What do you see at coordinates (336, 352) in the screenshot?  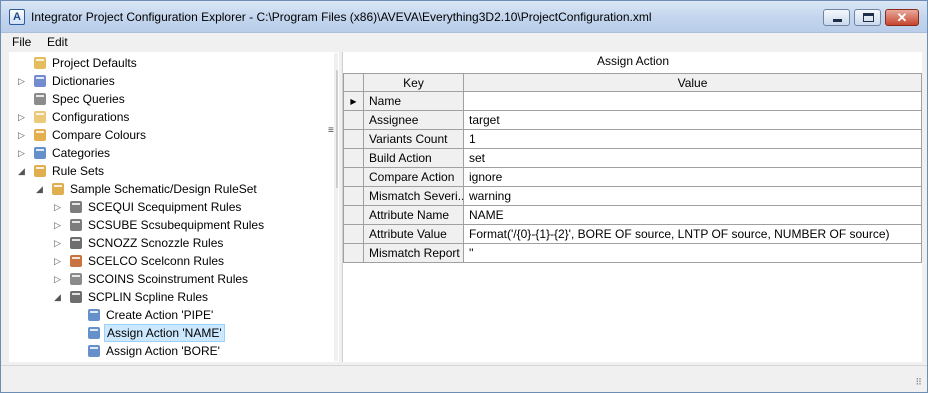 I see `scroll-down-arrow-icon: ▼` at bounding box center [336, 352].